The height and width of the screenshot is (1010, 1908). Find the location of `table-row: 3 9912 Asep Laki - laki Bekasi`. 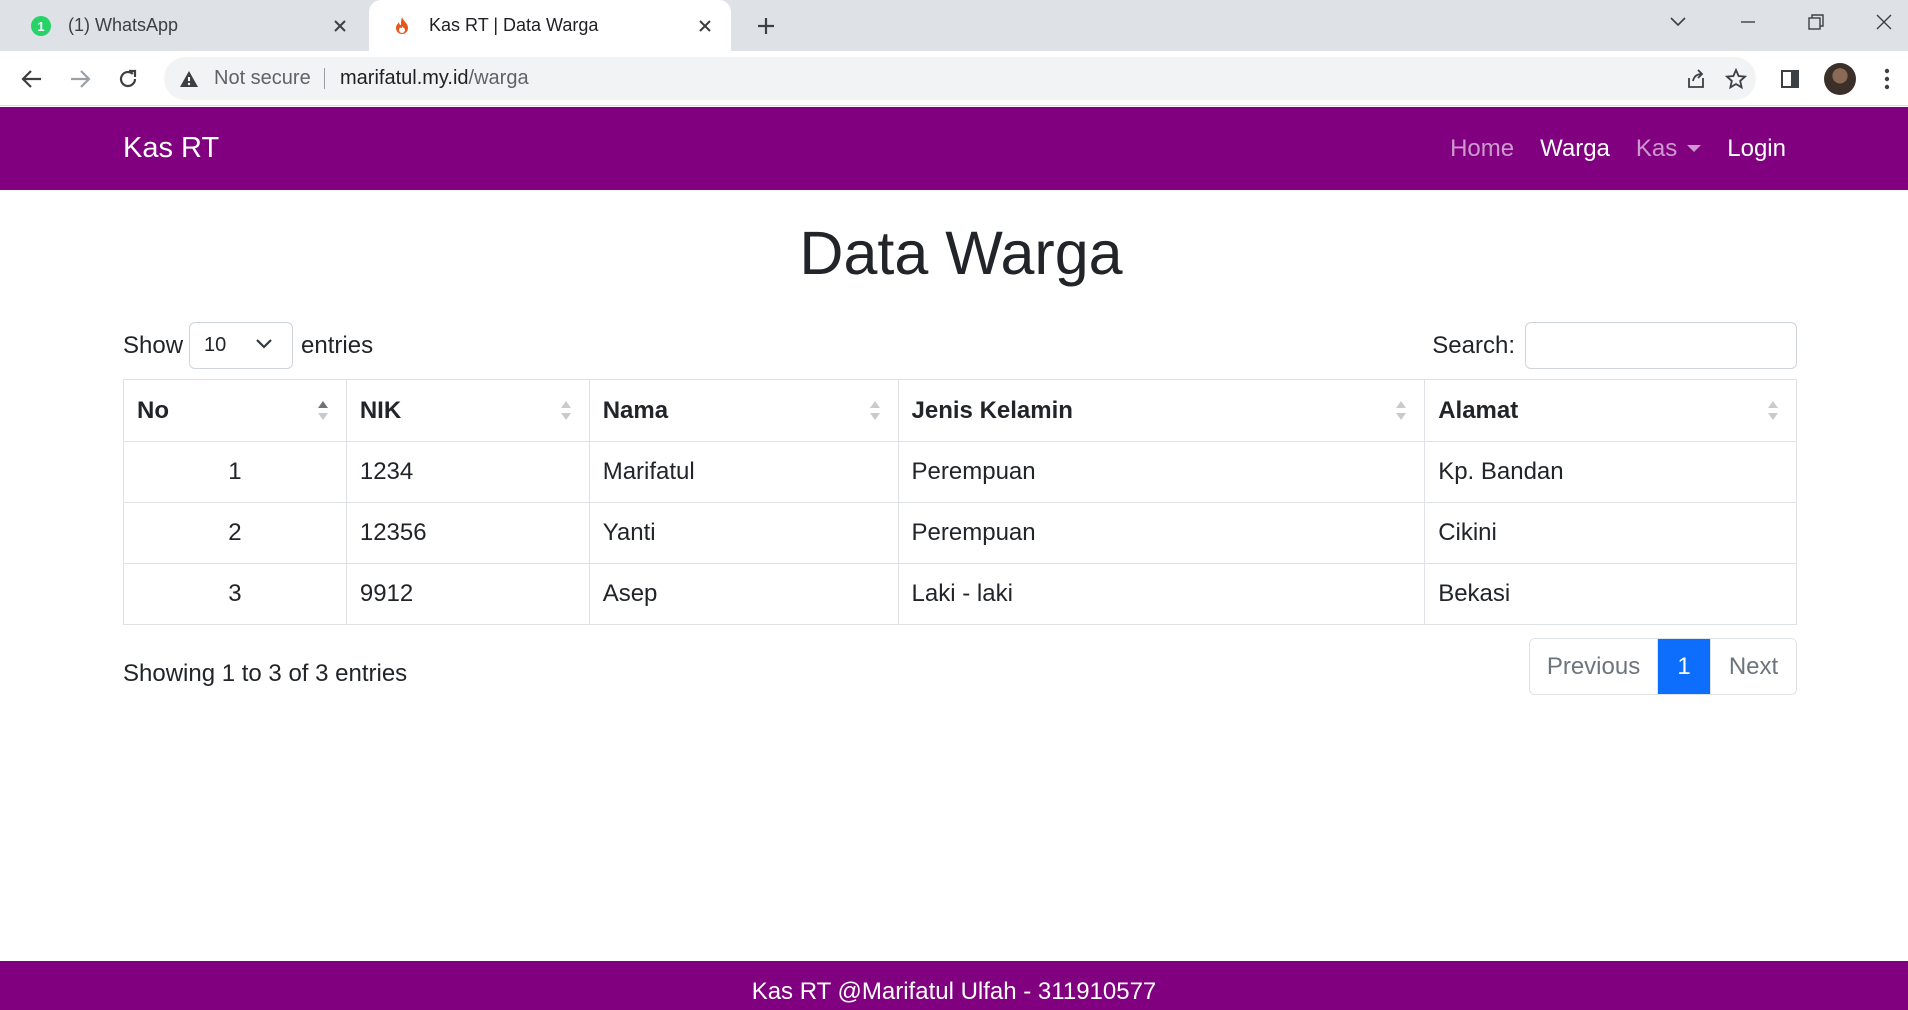

table-row: 3 9912 Asep Laki - laki Bekasi is located at coordinates (960, 594).